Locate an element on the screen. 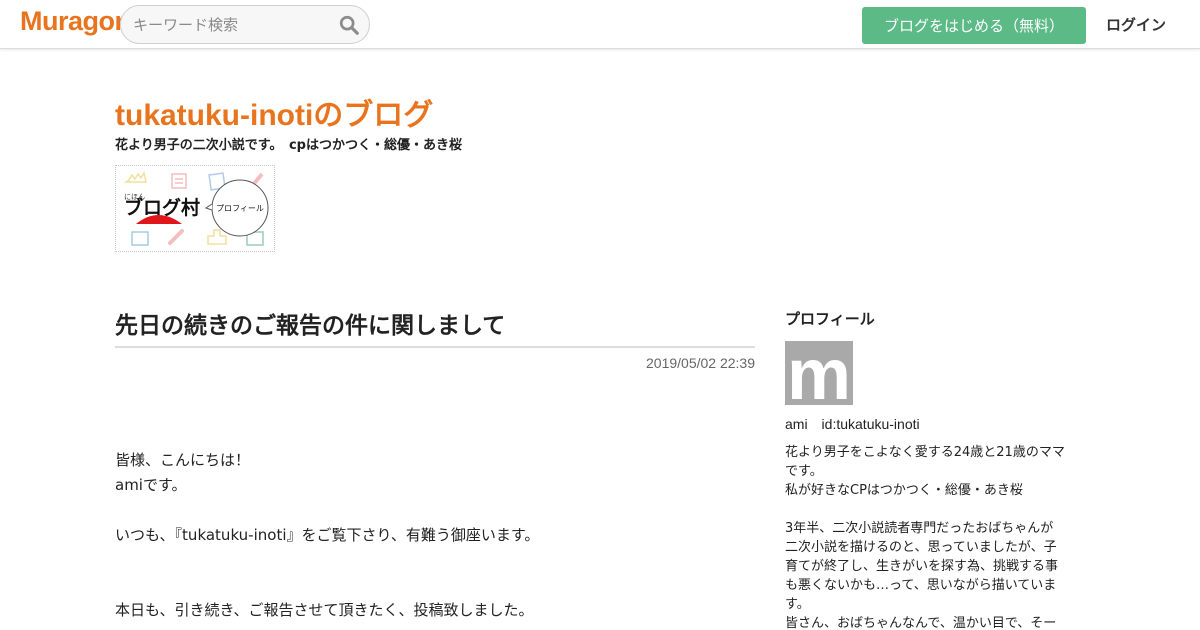  avatar: m is located at coordinates (819, 373).